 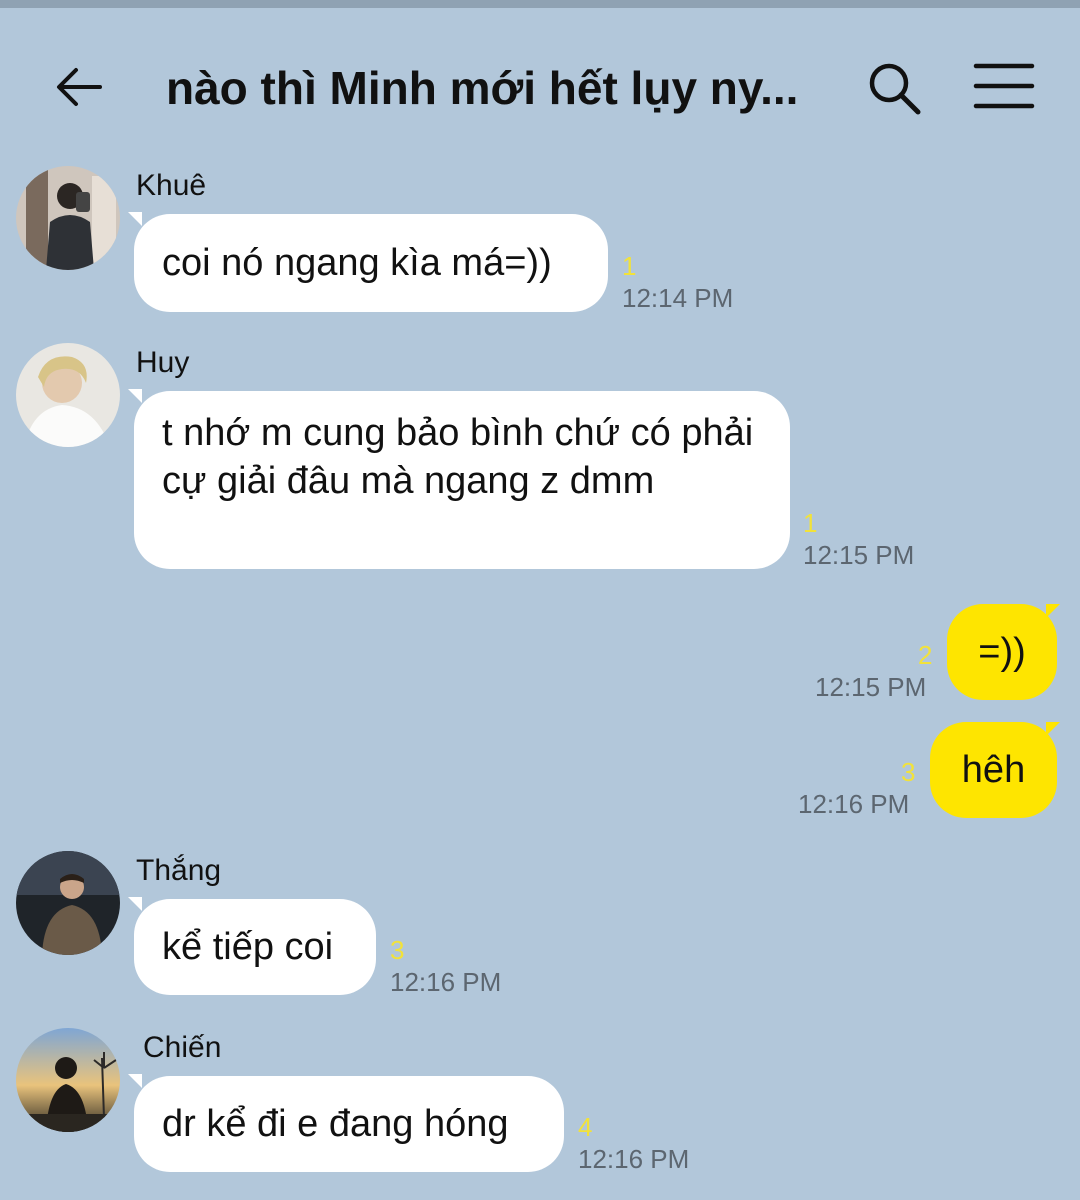 I want to click on top-status-strip, so click(x=540, y=4).